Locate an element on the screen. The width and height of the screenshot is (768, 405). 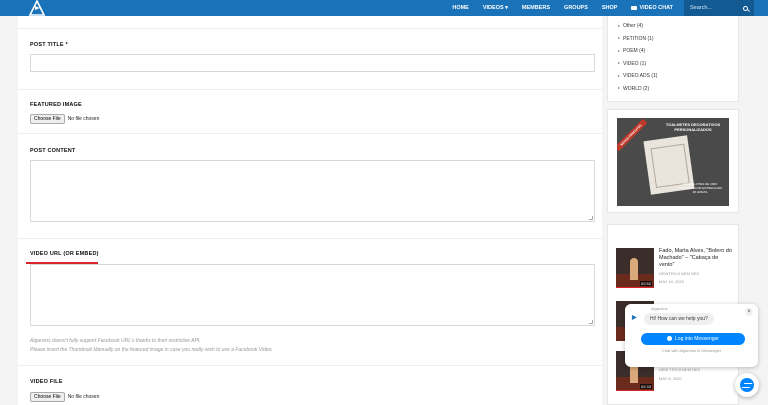
video-file-choose-file-button: Choose File is located at coordinates (47, 397).